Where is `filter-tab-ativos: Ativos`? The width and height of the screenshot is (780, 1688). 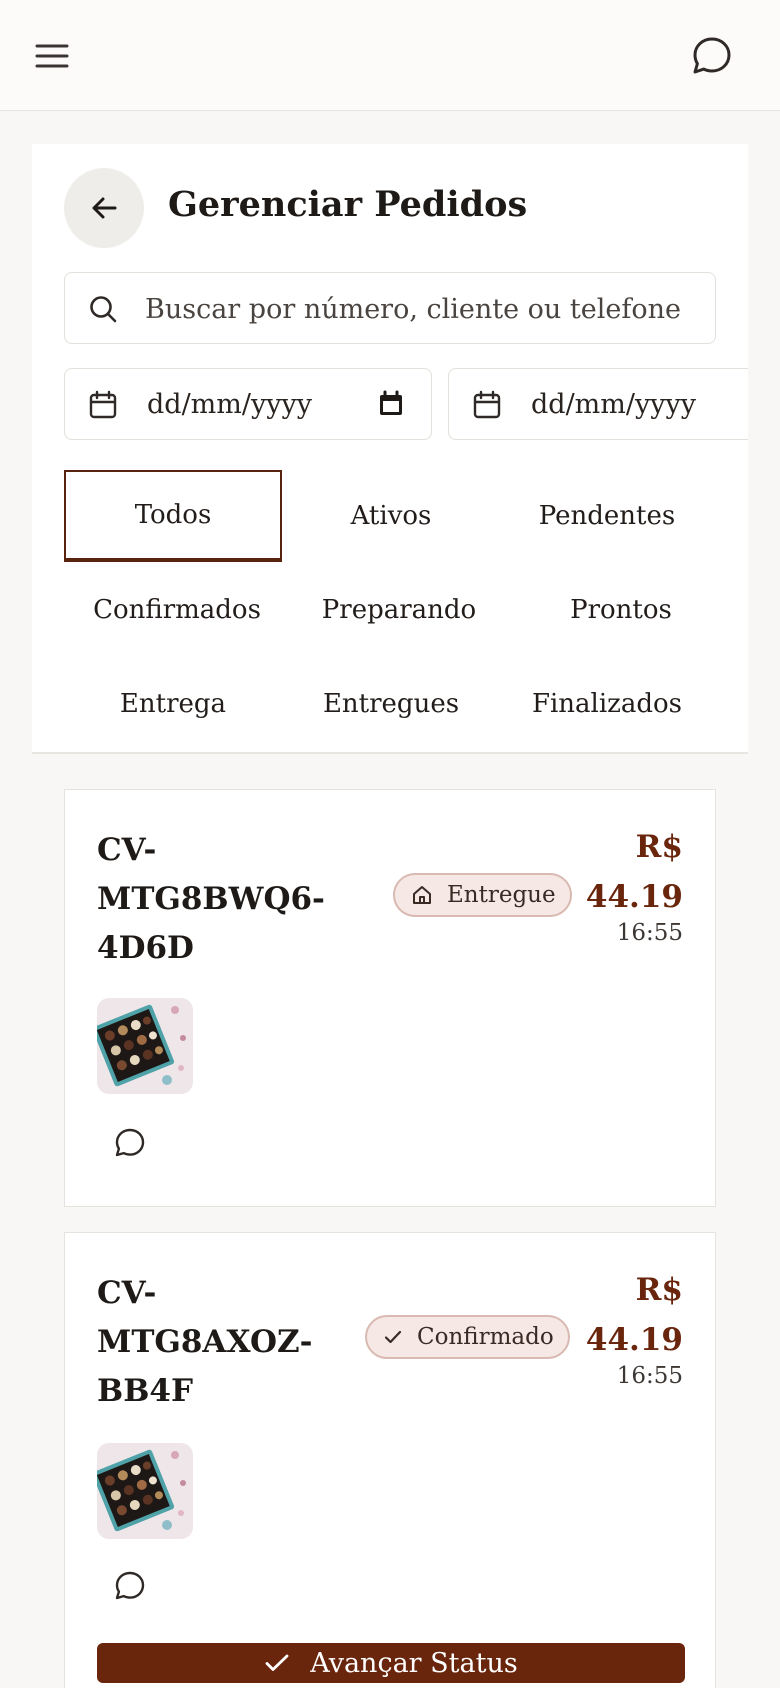 filter-tab-ativos: Ativos is located at coordinates (391, 516).